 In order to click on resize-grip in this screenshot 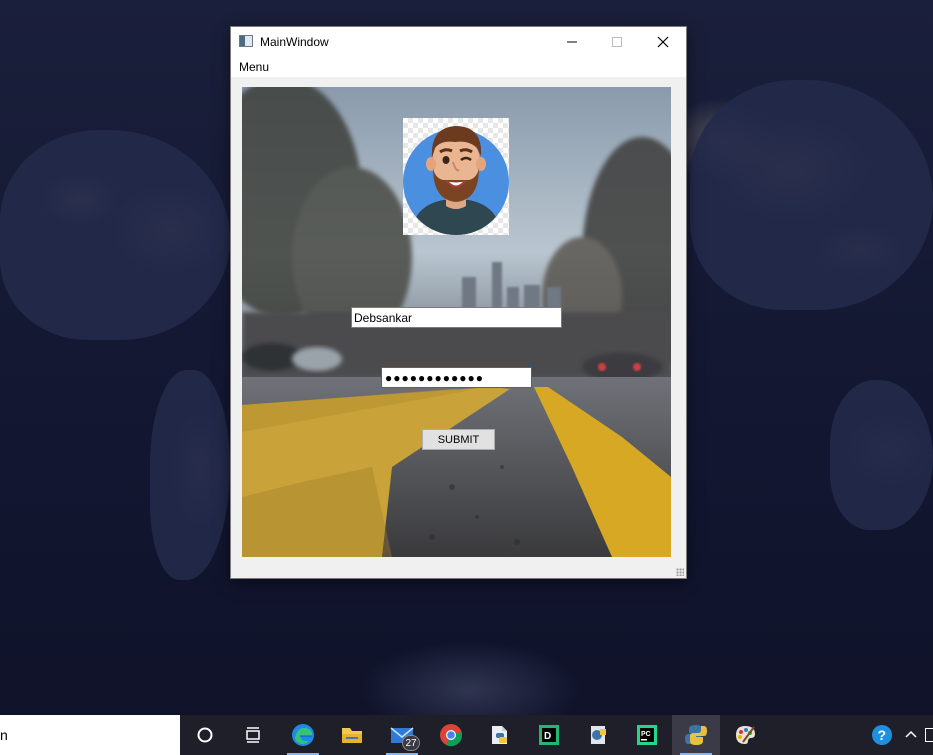, I will do `click(680, 572)`.